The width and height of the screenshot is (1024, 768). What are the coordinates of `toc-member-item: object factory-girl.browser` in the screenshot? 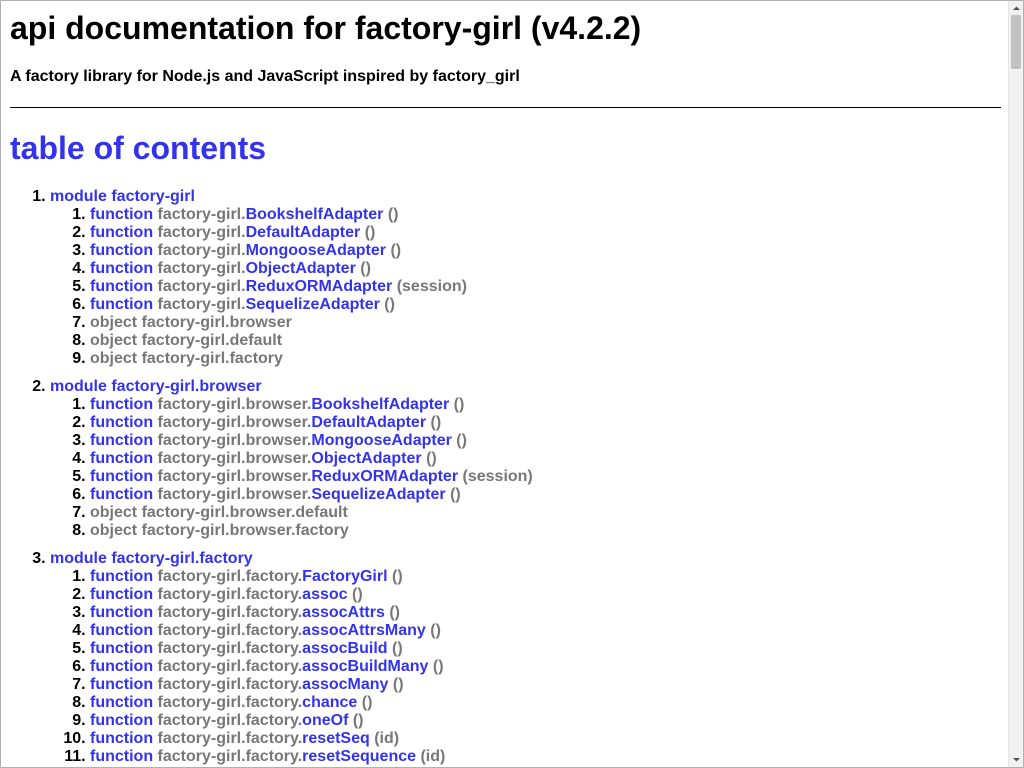 It's located at (545, 323).